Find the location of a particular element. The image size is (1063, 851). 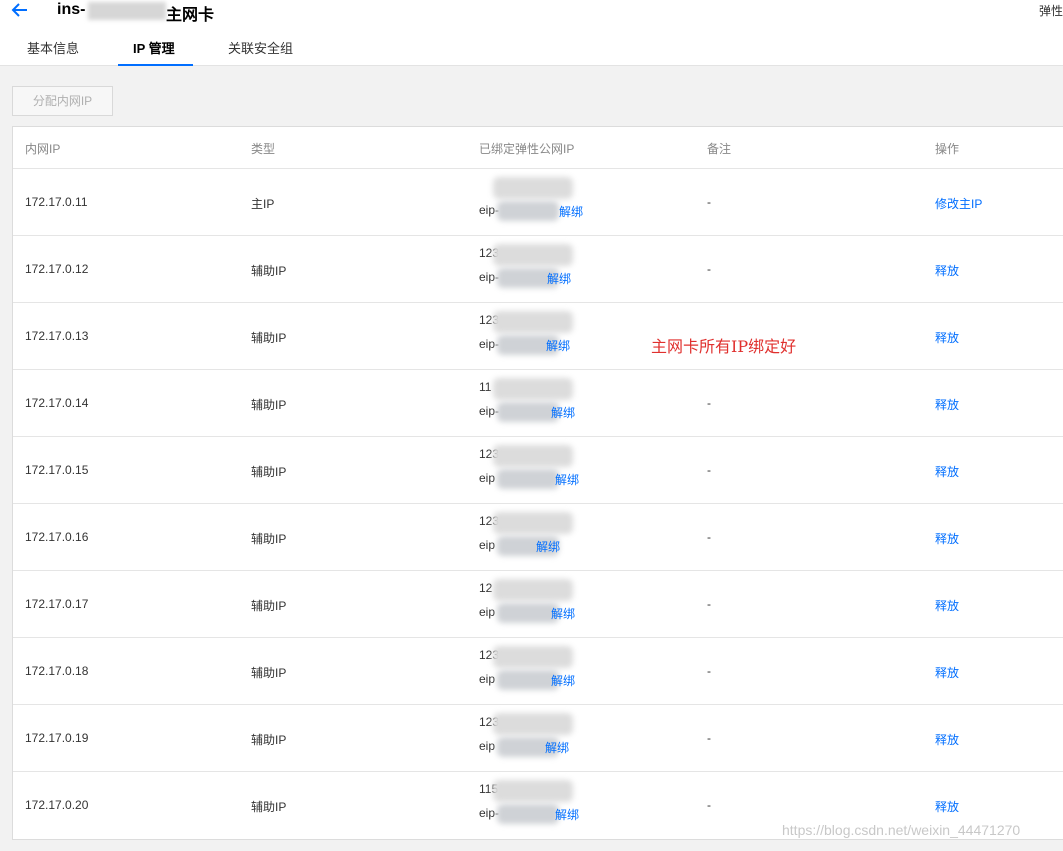

table-header: 内网IP 类型 已绑定弹性公网IP 备注 操作 is located at coordinates (538, 148).